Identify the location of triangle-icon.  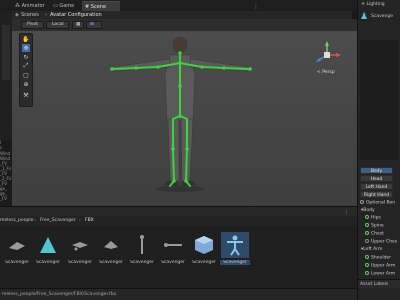
(48, 245).